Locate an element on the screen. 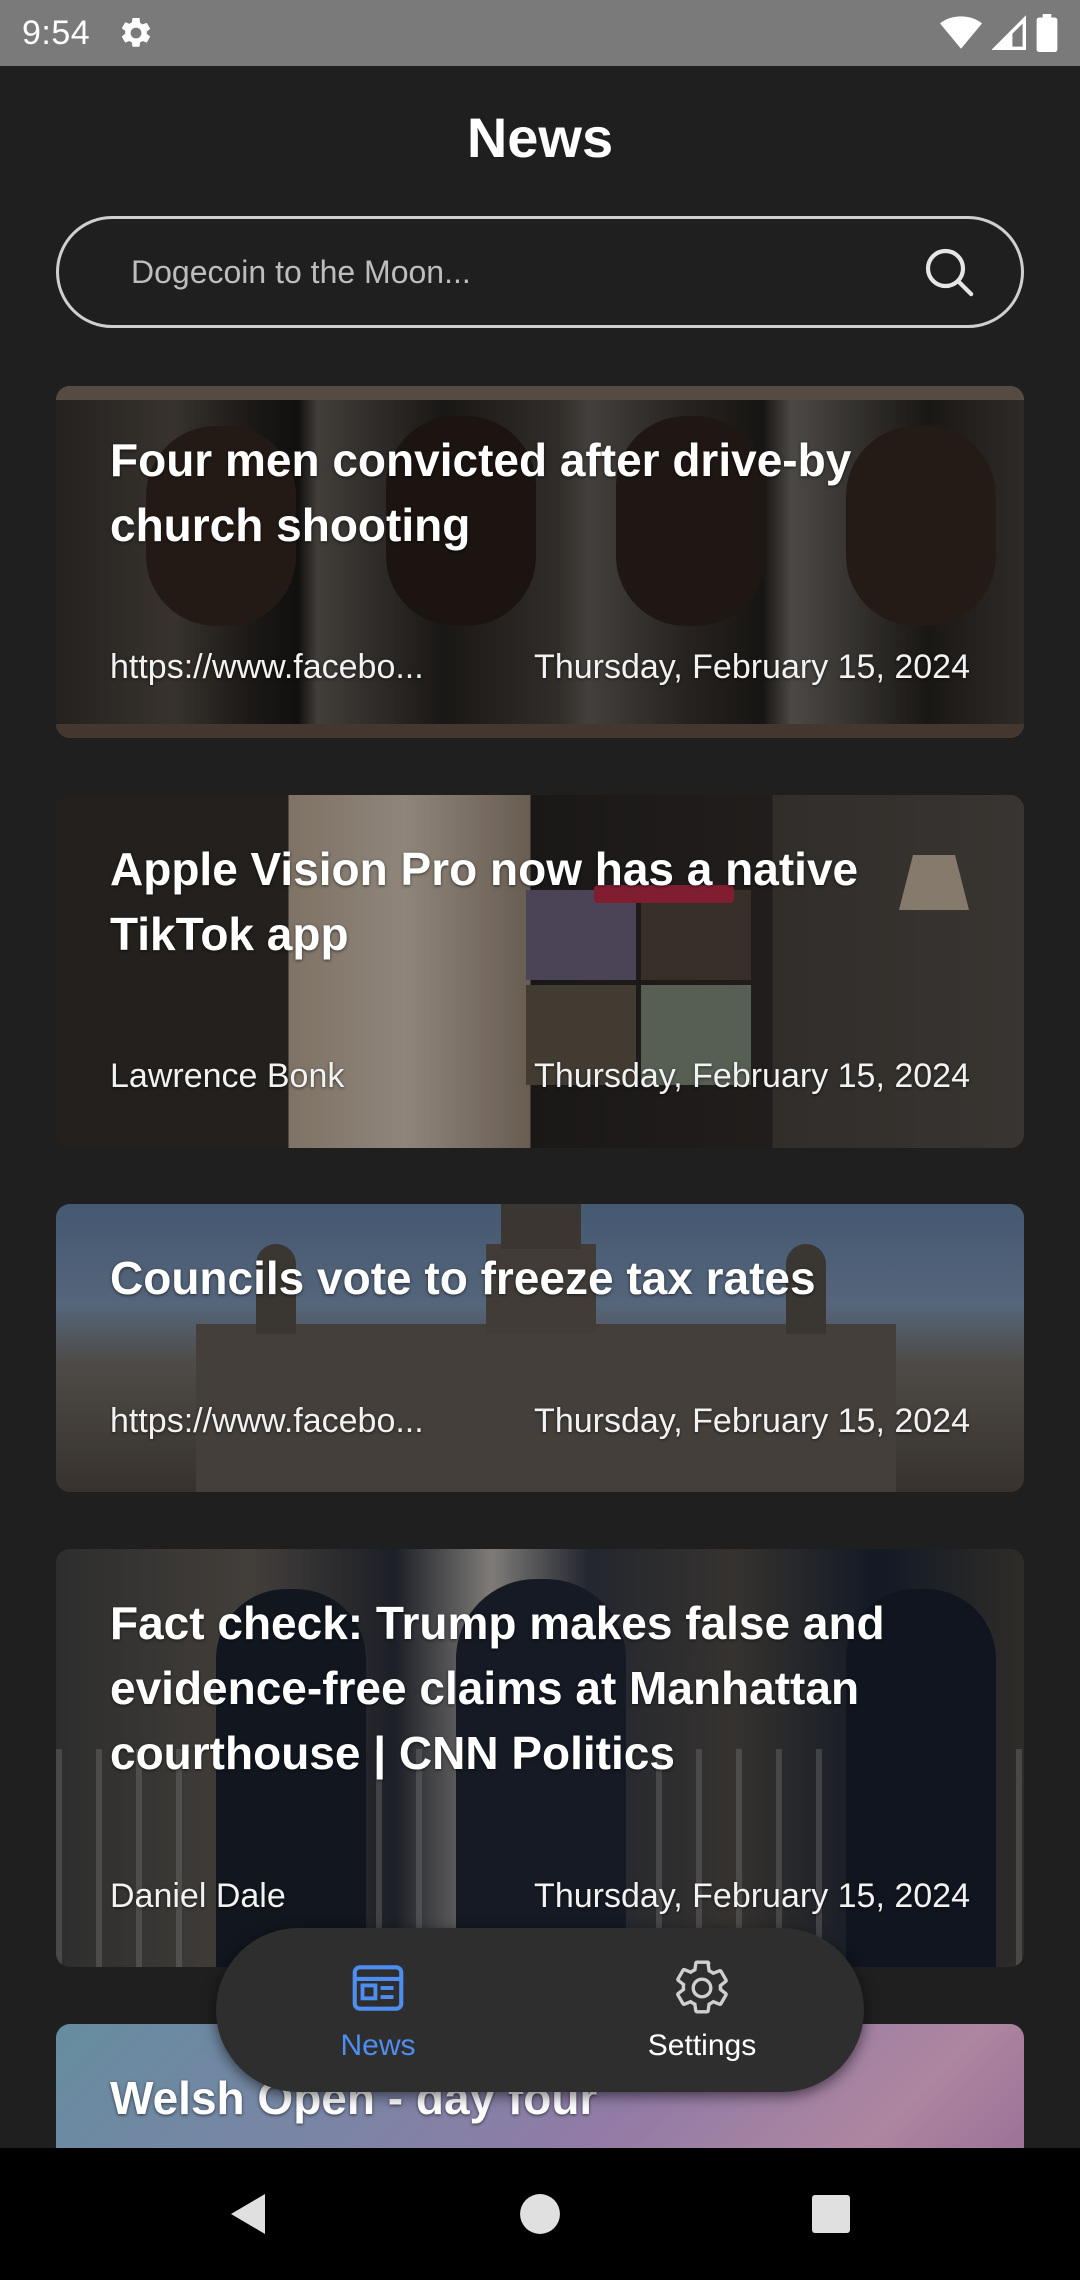 The width and height of the screenshot is (1080, 2280). search-input is located at coordinates (525, 272).